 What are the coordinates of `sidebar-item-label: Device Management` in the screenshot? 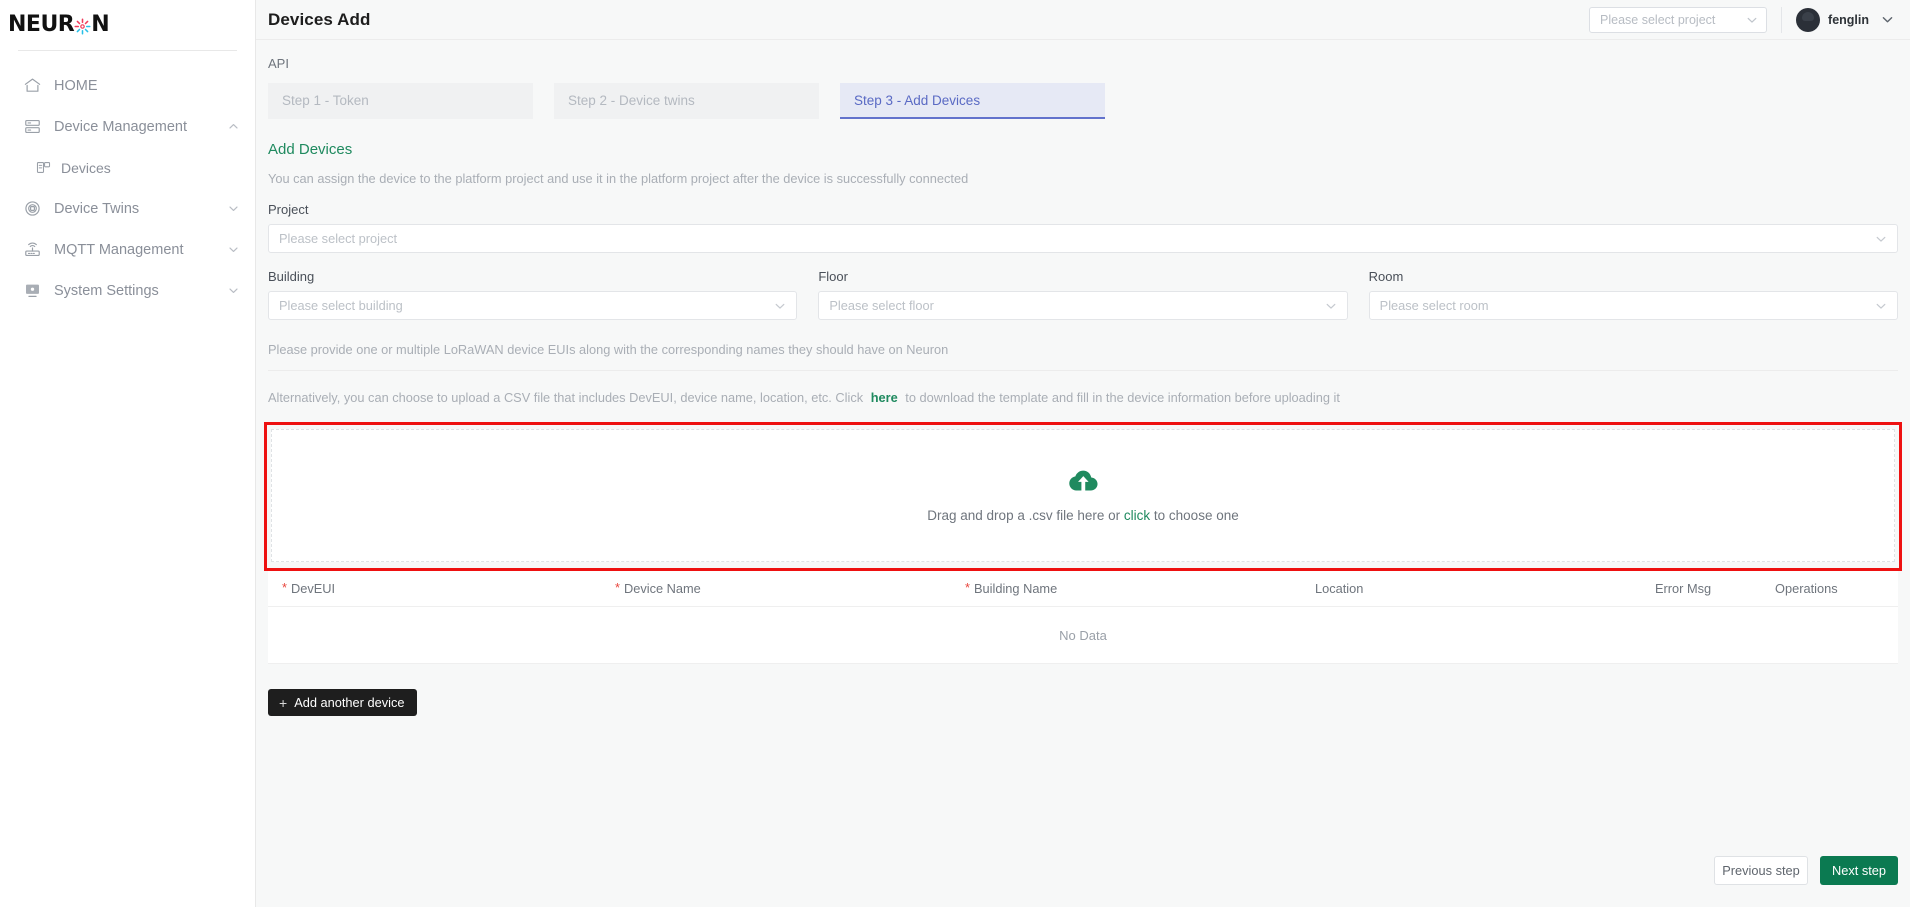 It's located at (120, 126).